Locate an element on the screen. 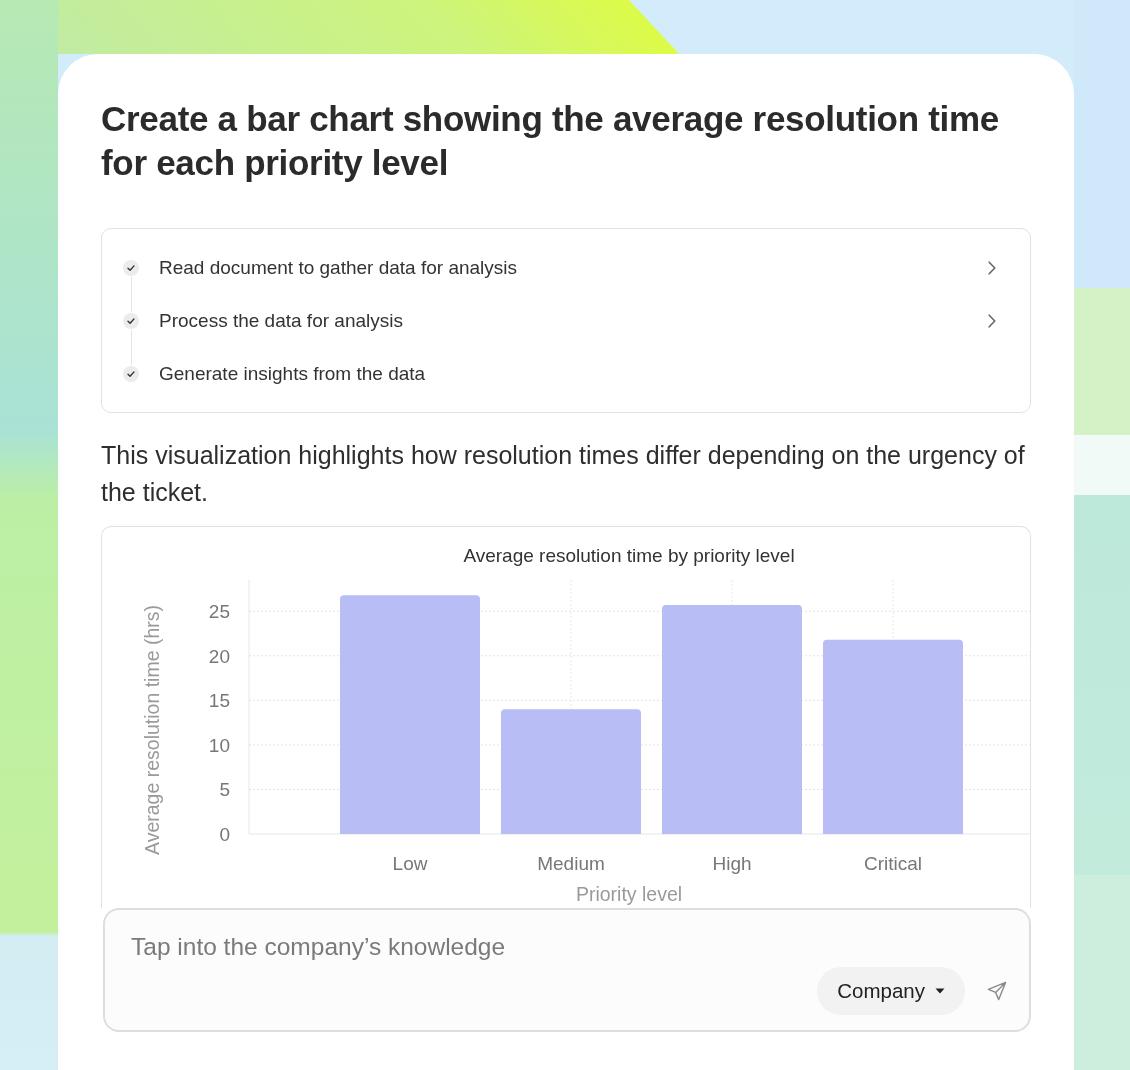 This screenshot has width=1130, height=1070. y-tick-label: 5 is located at coordinates (224, 790).